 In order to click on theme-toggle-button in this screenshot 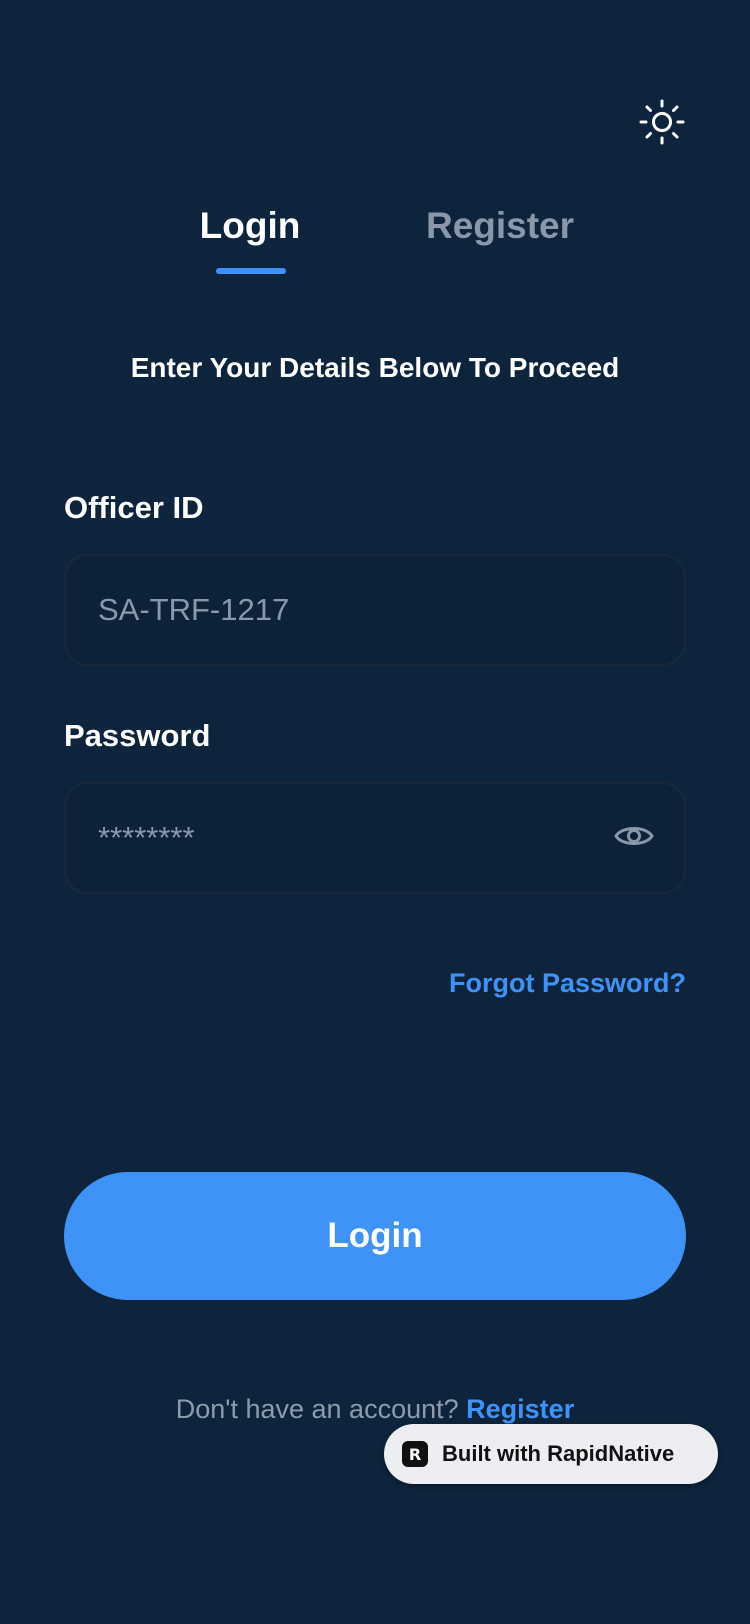, I will do `click(662, 124)`.